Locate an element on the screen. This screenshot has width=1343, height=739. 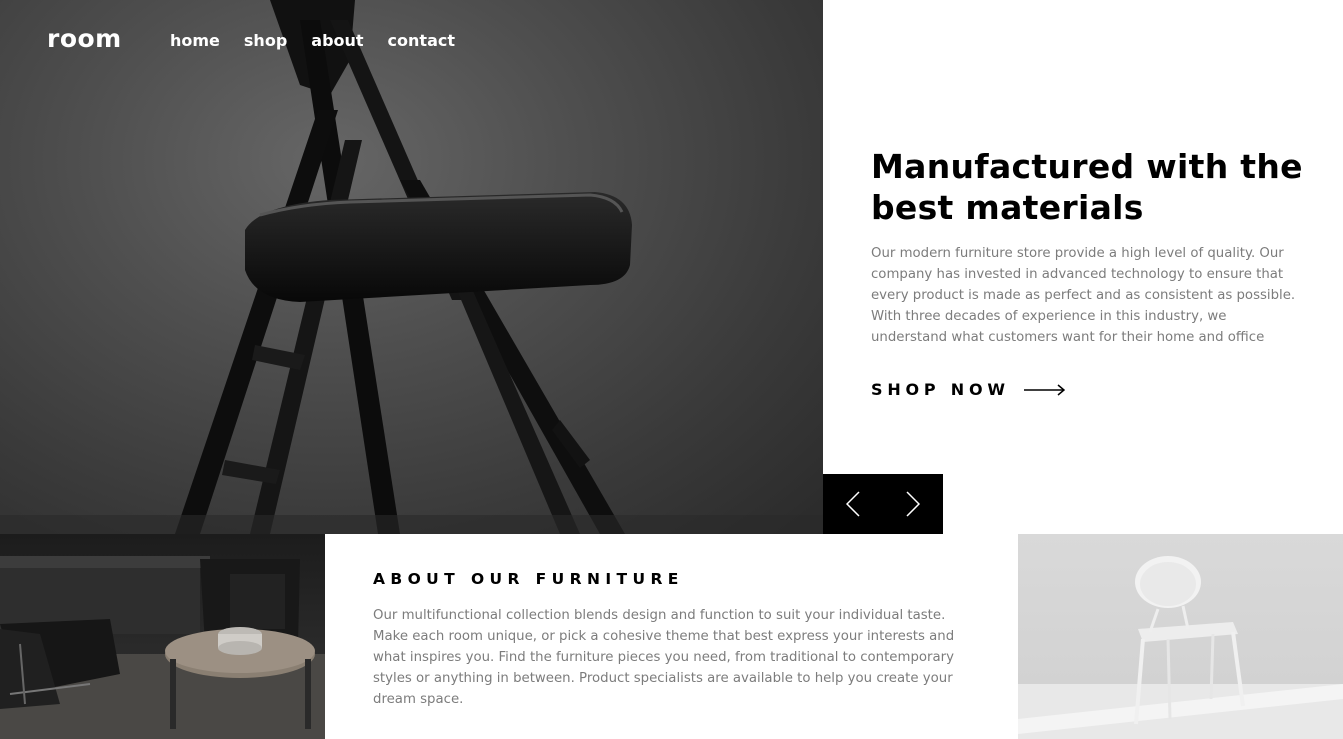
slider-next-button is located at coordinates (913, 504).